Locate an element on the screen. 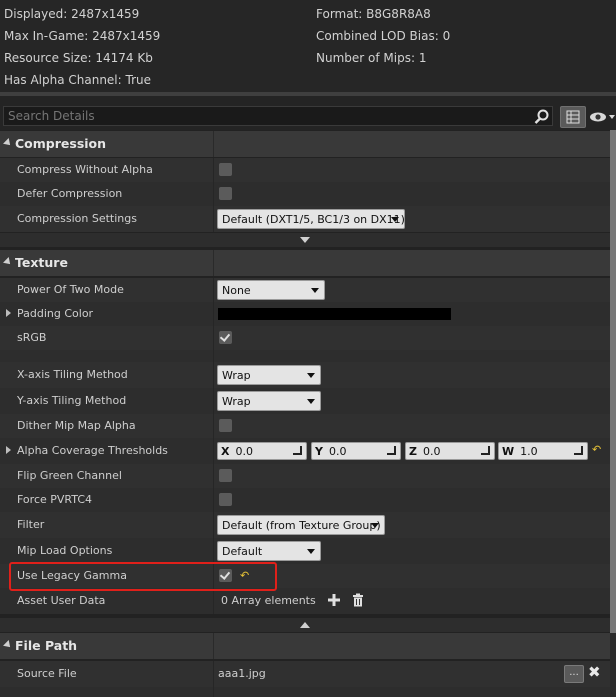  property-label: Power Of Two Mode is located at coordinates (70, 289).